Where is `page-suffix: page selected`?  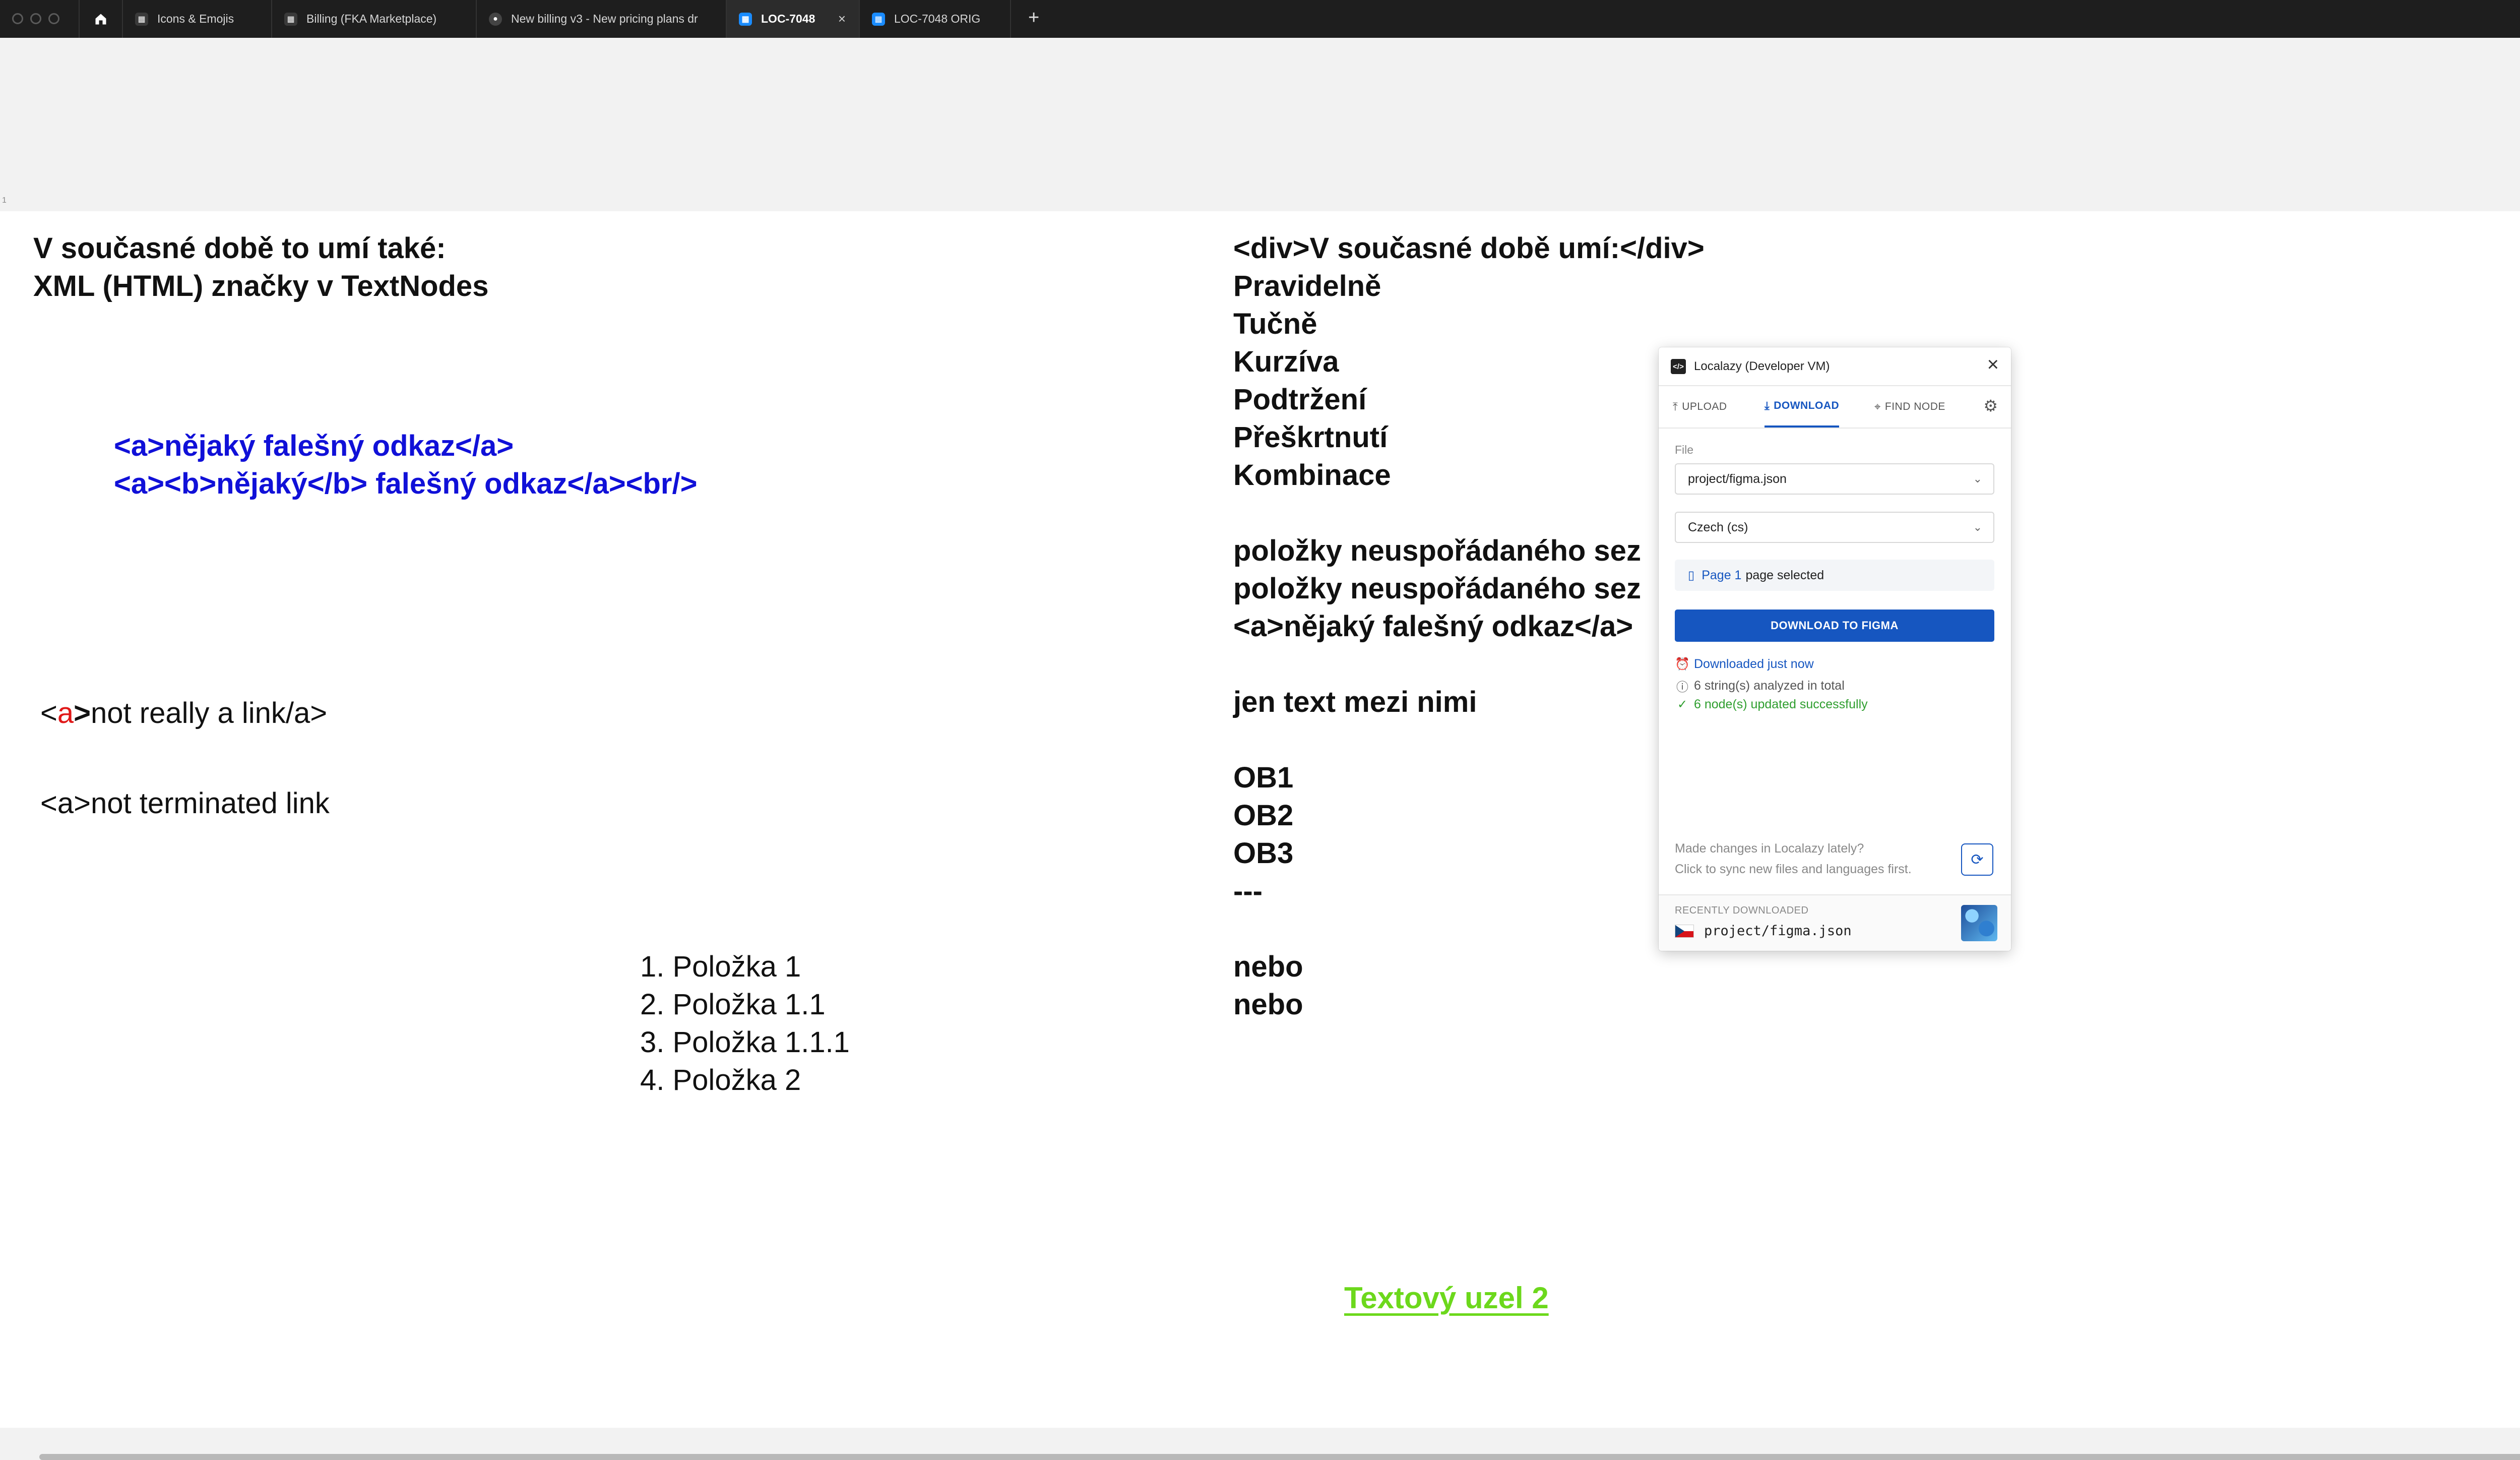
page-suffix: page selected is located at coordinates (1784, 575).